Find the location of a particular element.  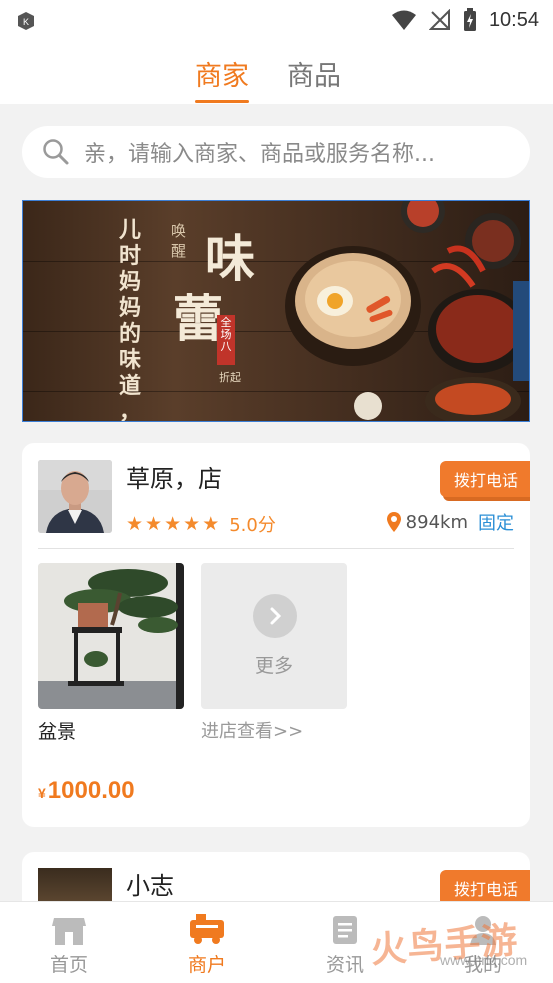

more-products-tile: 更多 is located at coordinates (274, 636).